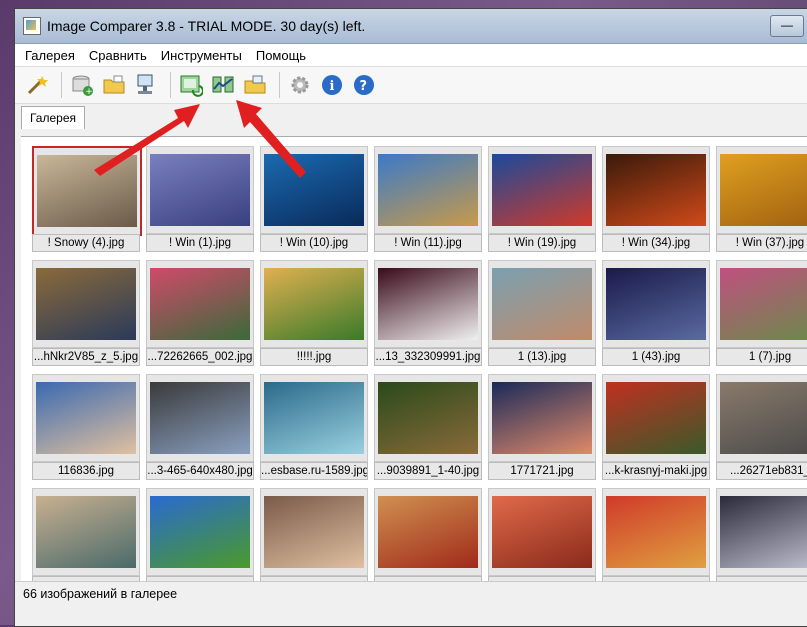 The height and width of the screenshot is (627, 807). I want to click on thumbnail-caption: ...9039891_1-40.jpg, so click(428, 471).